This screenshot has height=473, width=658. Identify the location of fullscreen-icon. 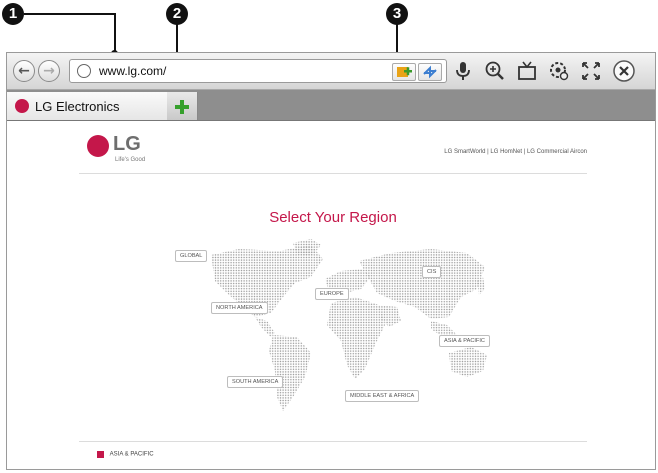
(591, 71).